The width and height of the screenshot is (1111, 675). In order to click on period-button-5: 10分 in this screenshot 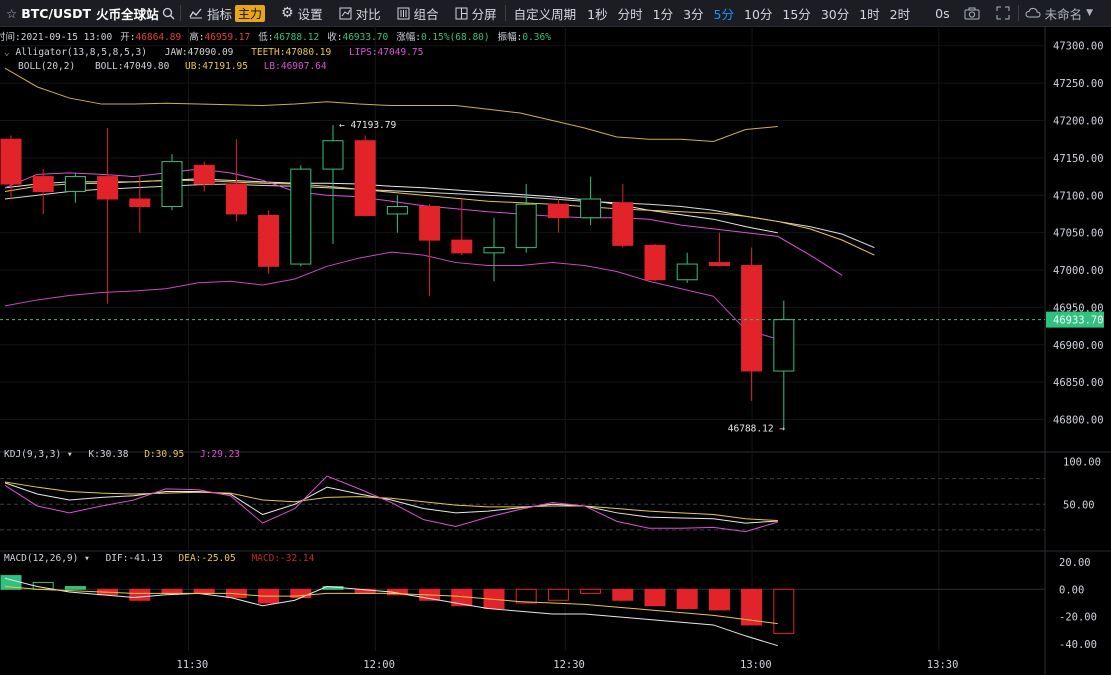, I will do `click(758, 13)`.